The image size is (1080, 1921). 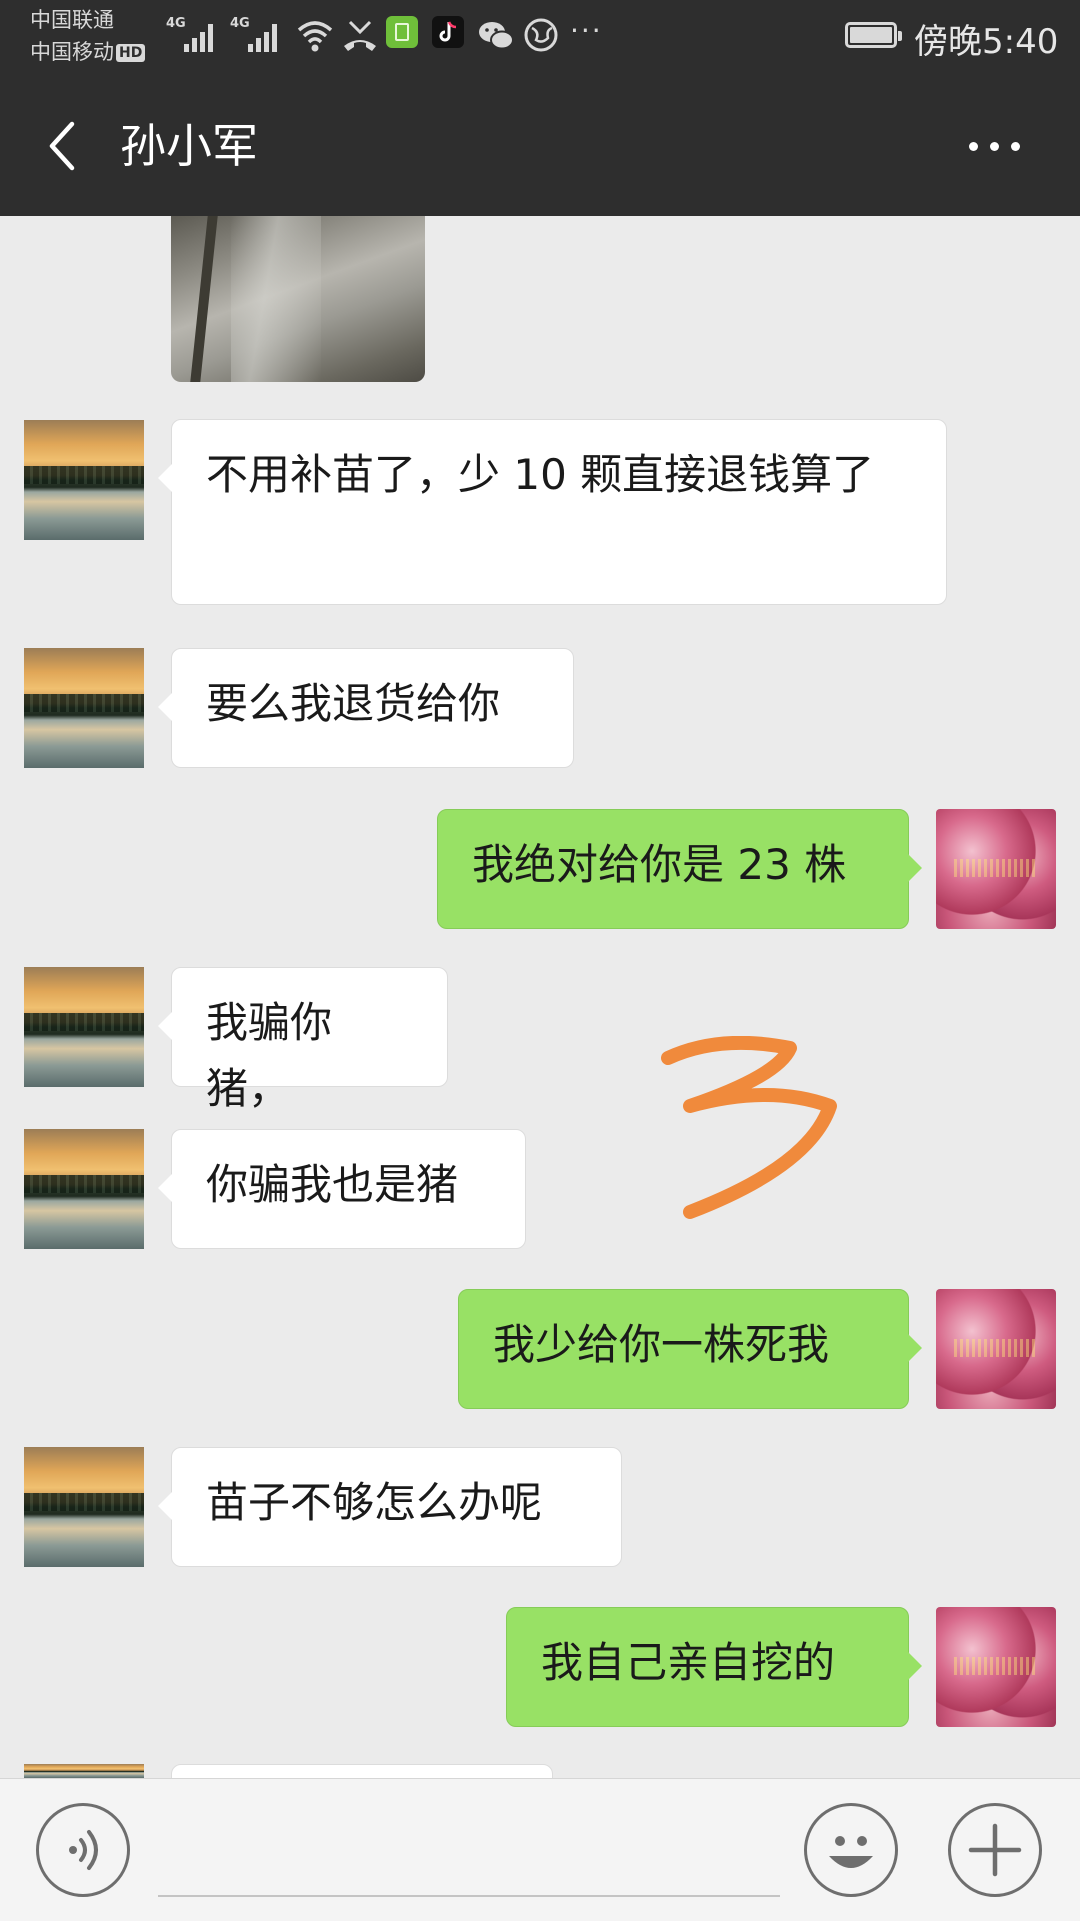 I want to click on more-functions-button, so click(x=995, y=1850).